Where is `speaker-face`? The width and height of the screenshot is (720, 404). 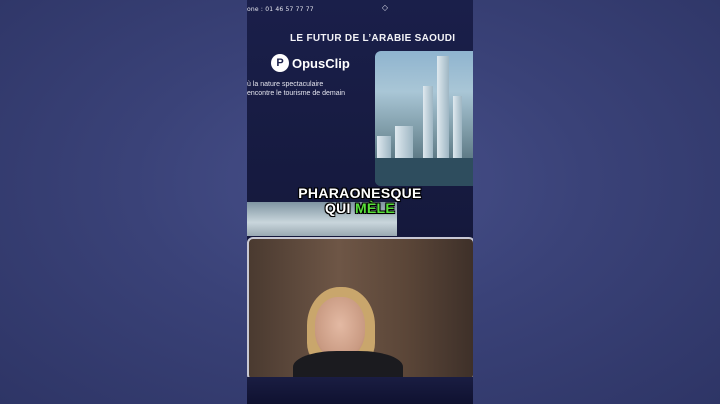
speaker-face is located at coordinates (340, 328).